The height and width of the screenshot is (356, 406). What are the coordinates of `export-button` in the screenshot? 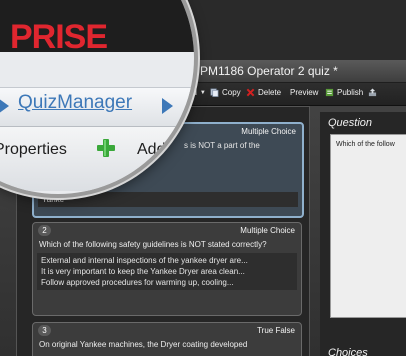 It's located at (372, 92).